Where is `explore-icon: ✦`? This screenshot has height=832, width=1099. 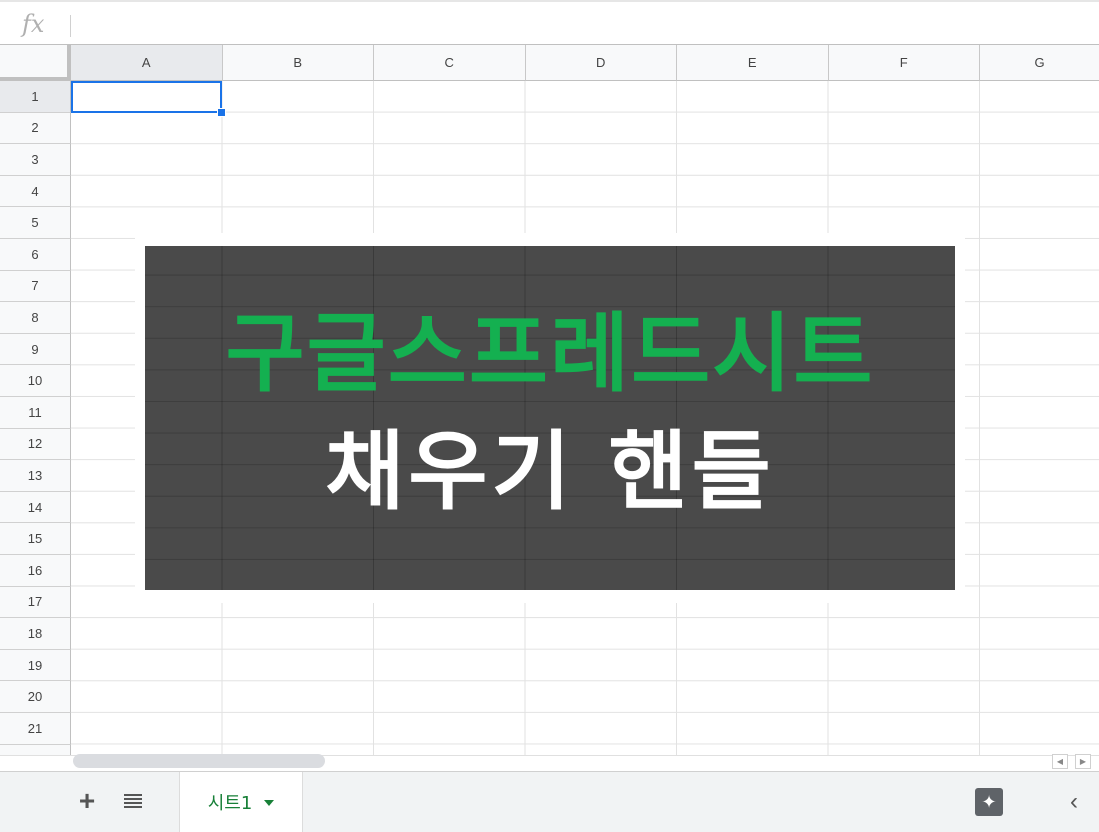 explore-icon: ✦ is located at coordinates (989, 801).